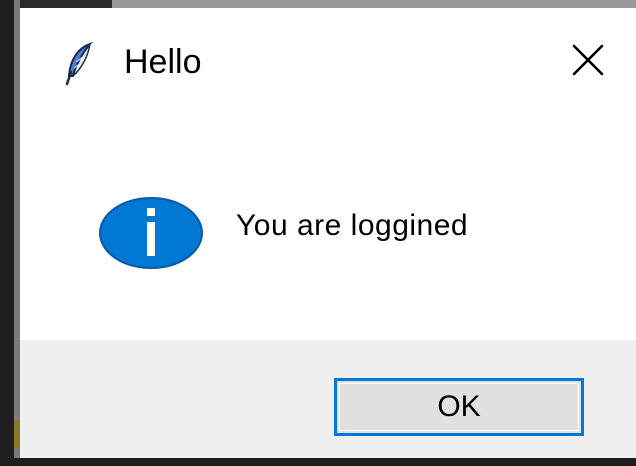 The width and height of the screenshot is (636, 466). I want to click on feather-icon, so click(79, 63).